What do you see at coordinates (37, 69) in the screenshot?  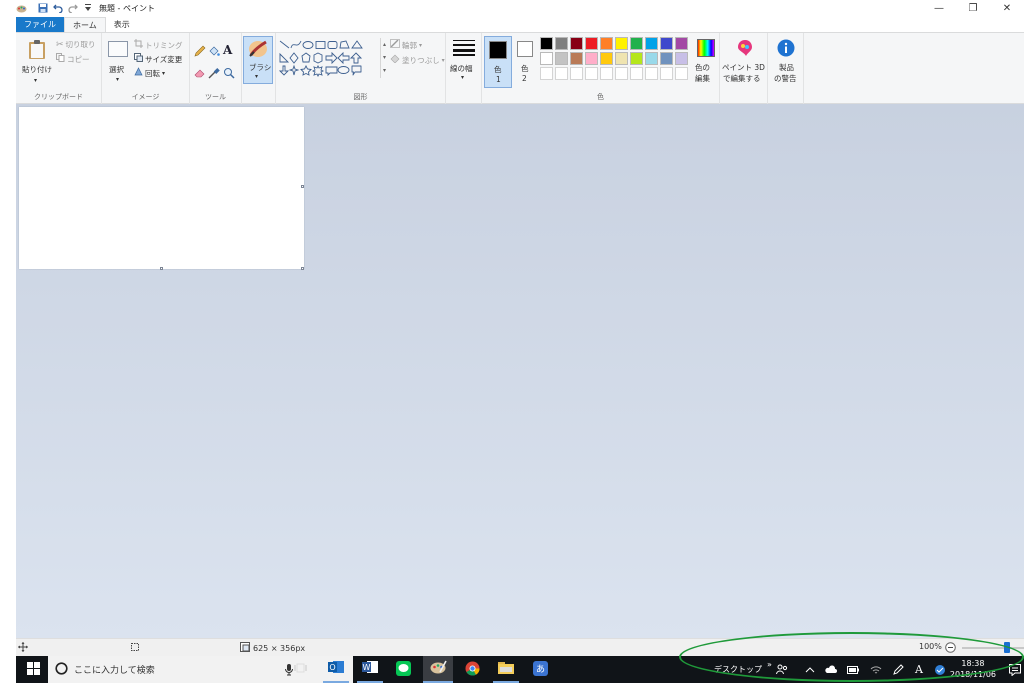 I see `paste-label: 貼り付け` at bounding box center [37, 69].